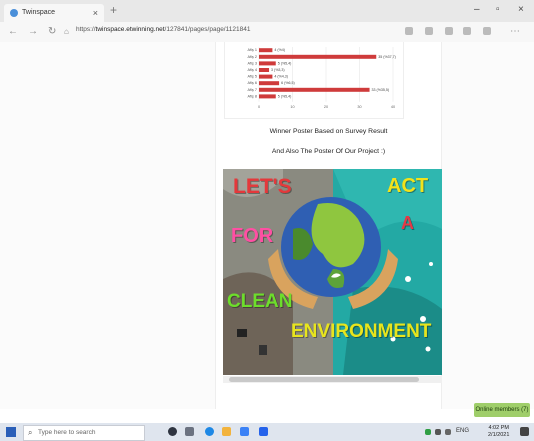 This screenshot has height=441, width=534. What do you see at coordinates (438, 432) in the screenshot?
I see `network-icon` at bounding box center [438, 432].